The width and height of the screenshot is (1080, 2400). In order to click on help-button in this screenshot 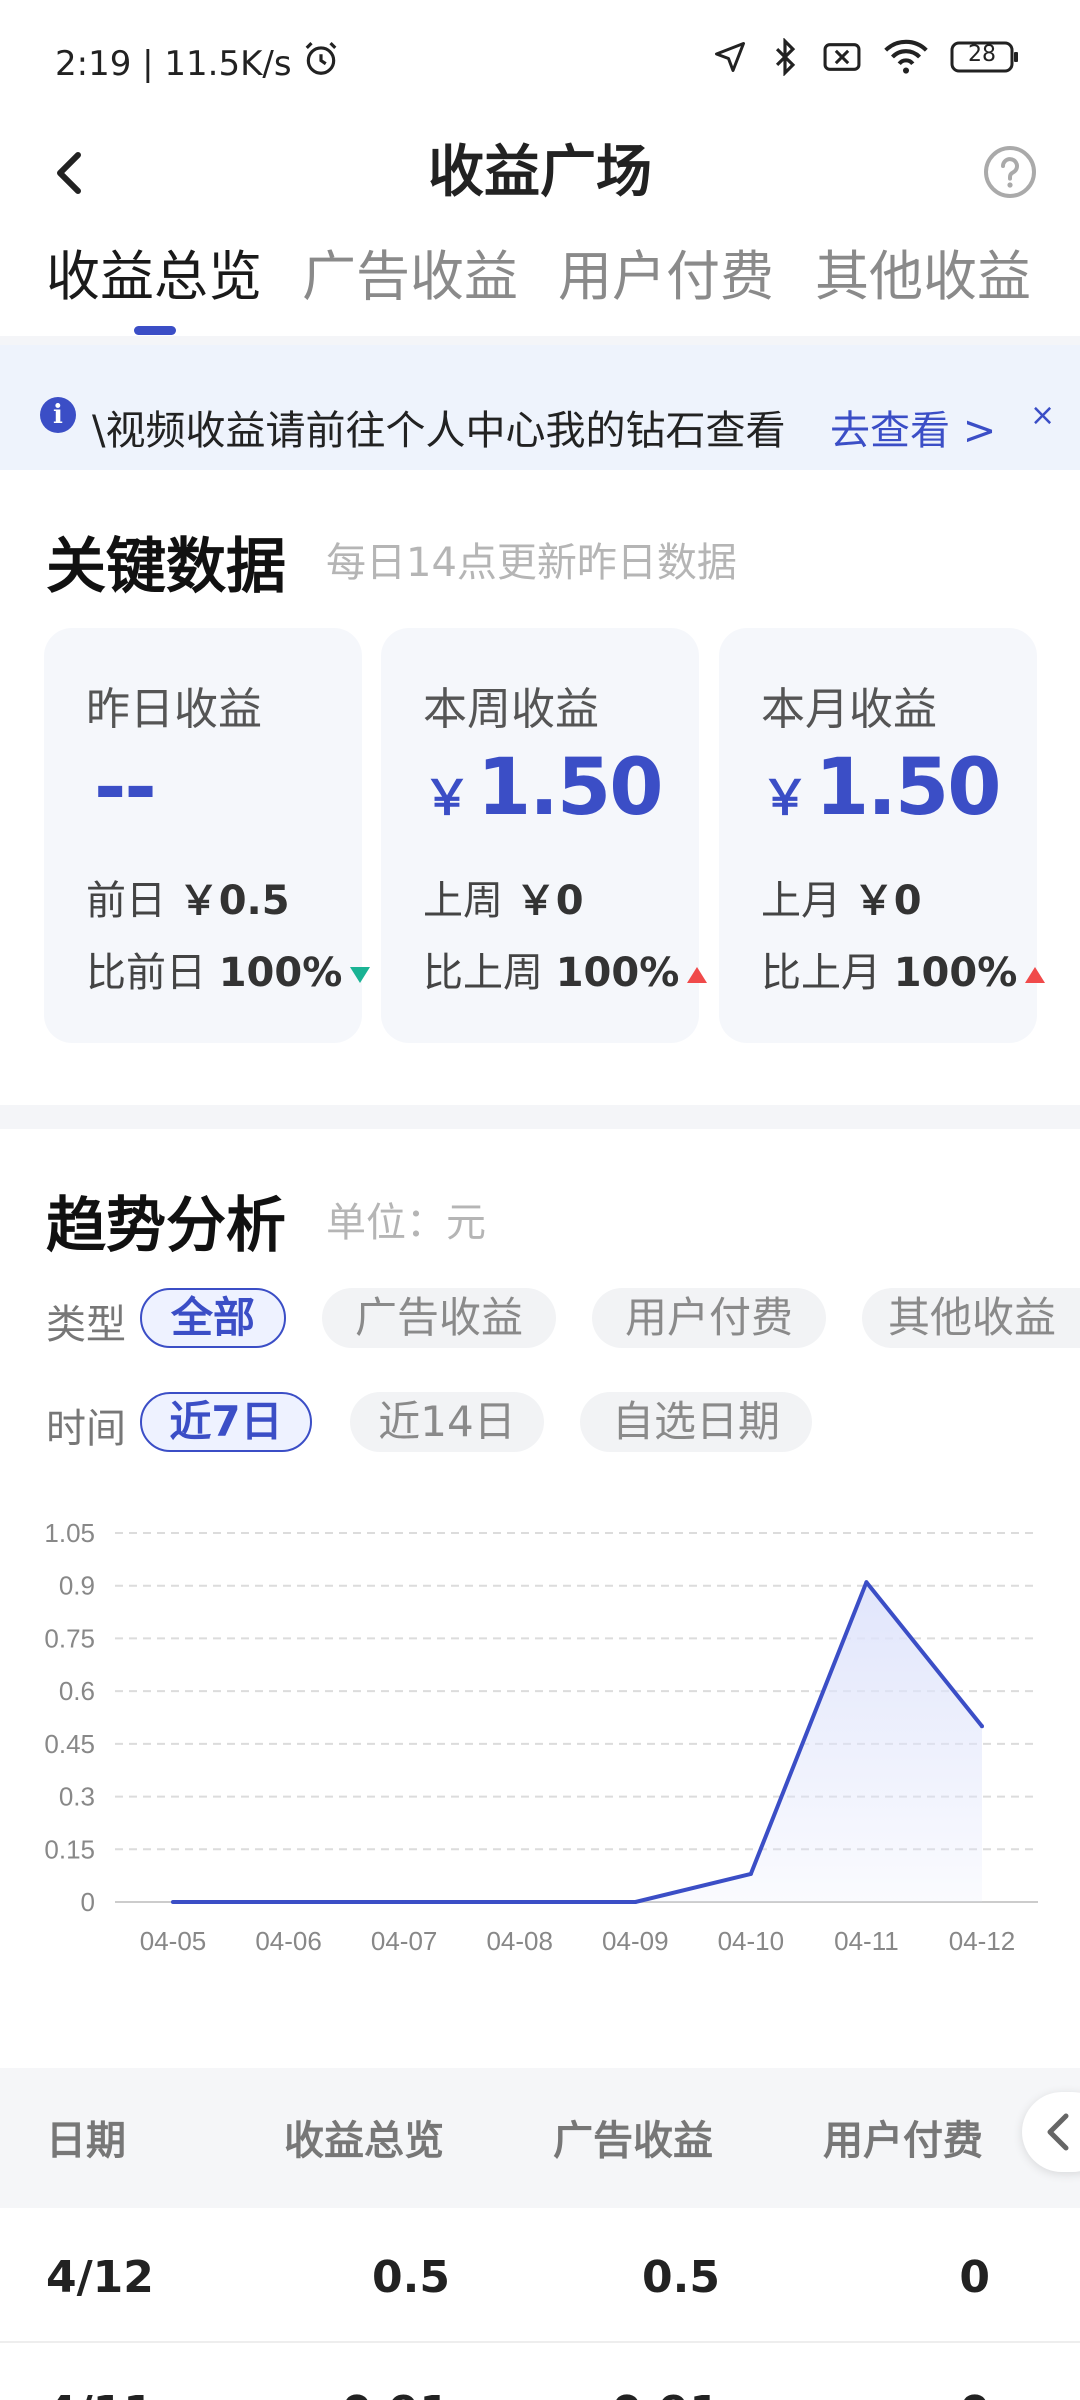, I will do `click(1010, 172)`.